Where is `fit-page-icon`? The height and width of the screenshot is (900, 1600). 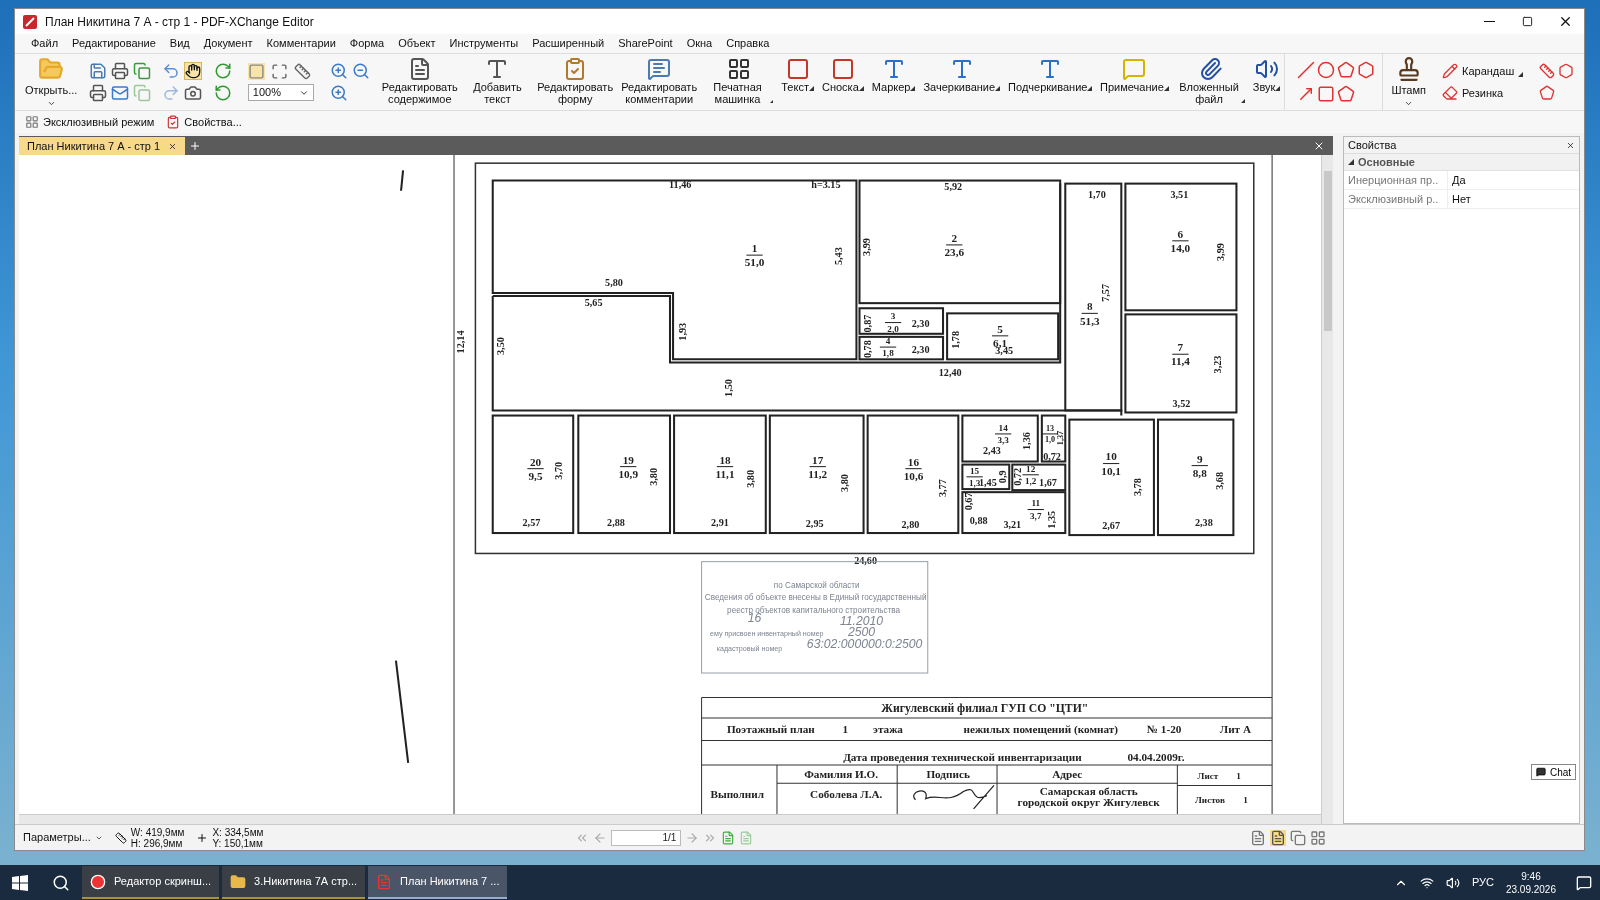
fit-page-icon is located at coordinates (279, 71).